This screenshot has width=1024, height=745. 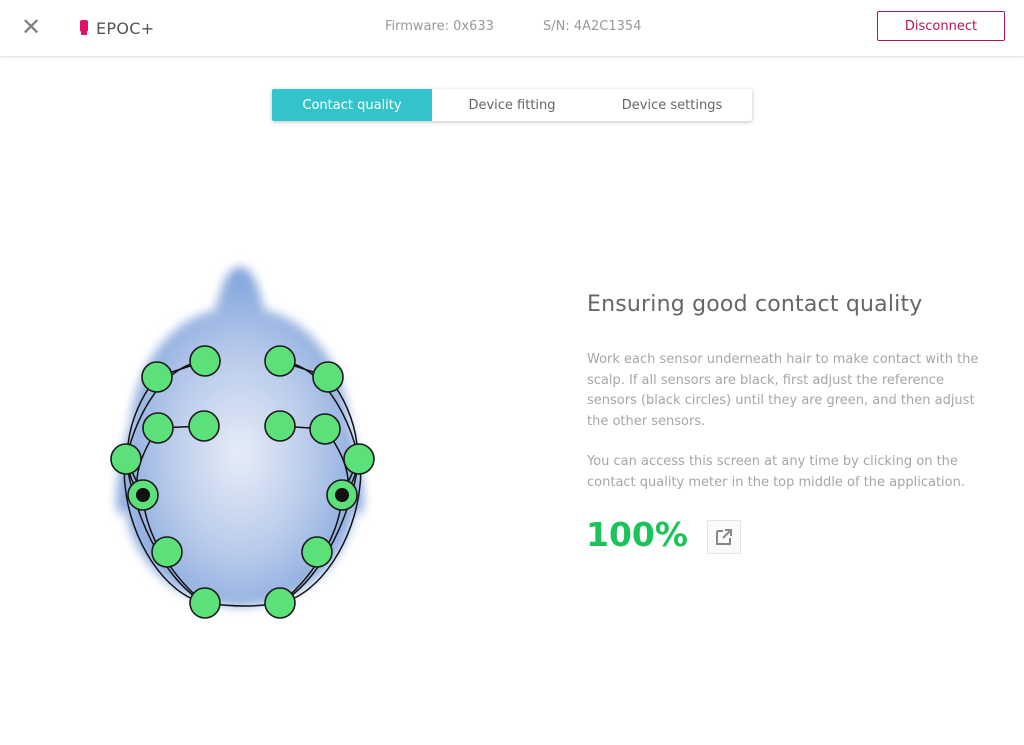 What do you see at coordinates (205, 603) in the screenshot?
I see `sensor-o1` at bounding box center [205, 603].